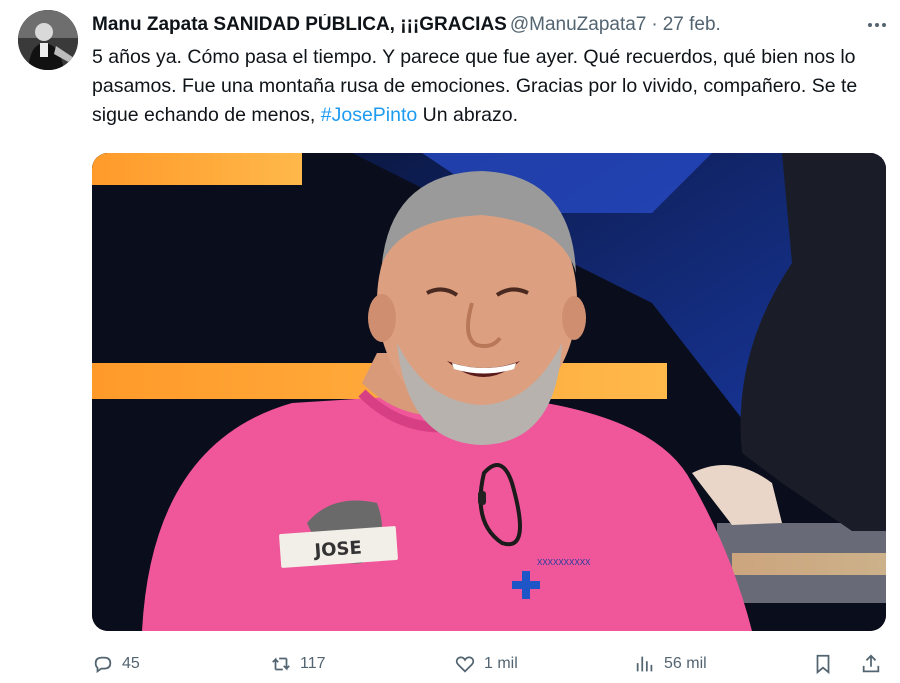 The width and height of the screenshot is (900, 683). What do you see at coordinates (578, 25) in the screenshot?
I see `user-handle: @ManuZapata7` at bounding box center [578, 25].